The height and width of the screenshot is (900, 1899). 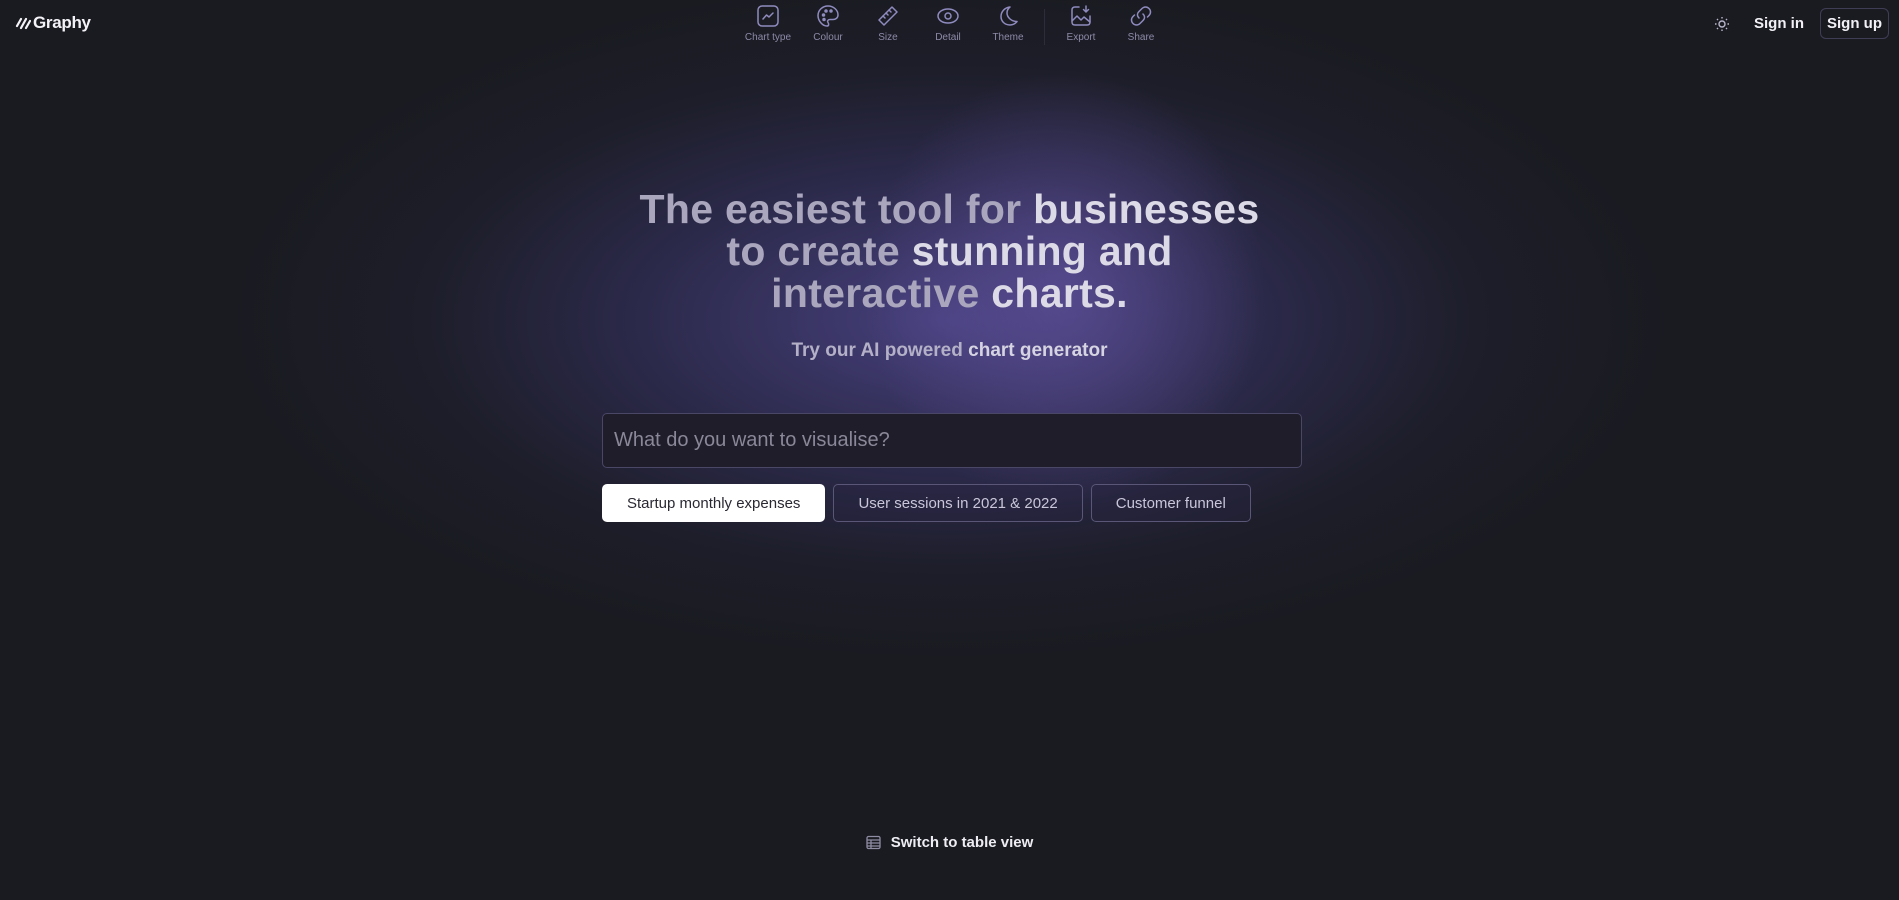 What do you see at coordinates (1059, 293) in the screenshot?
I see `headline-text: charts.` at bounding box center [1059, 293].